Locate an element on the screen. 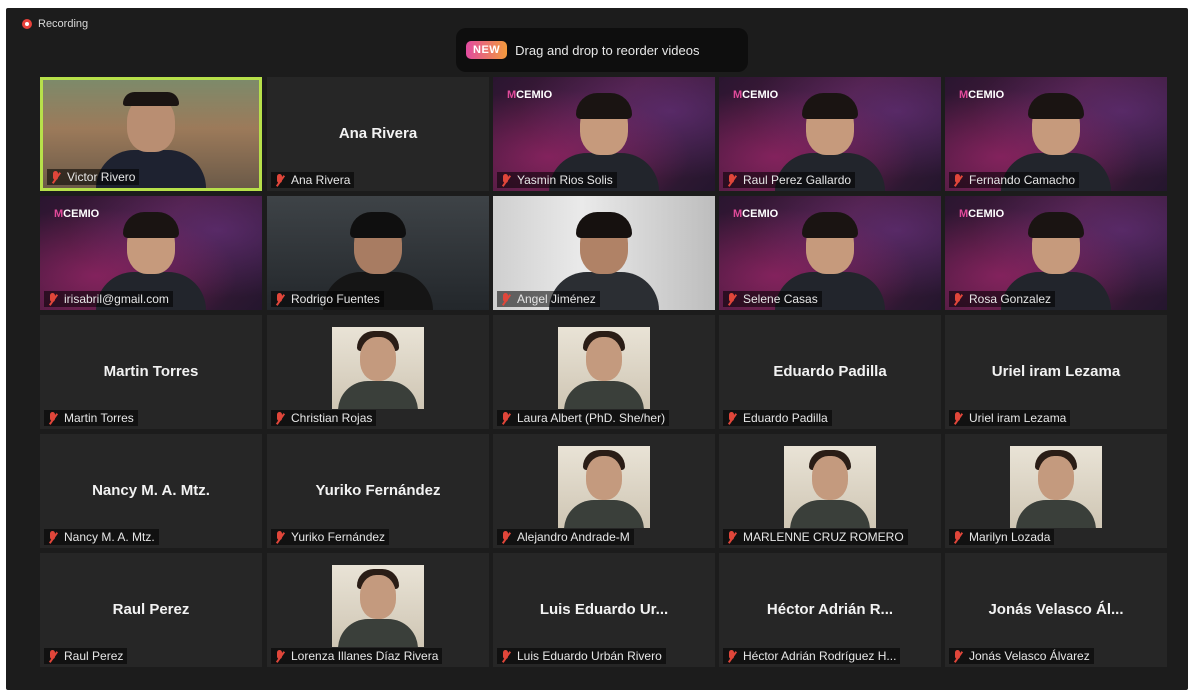  participant-name-label: Nancy M. A. Mtz. is located at coordinates (101, 537).